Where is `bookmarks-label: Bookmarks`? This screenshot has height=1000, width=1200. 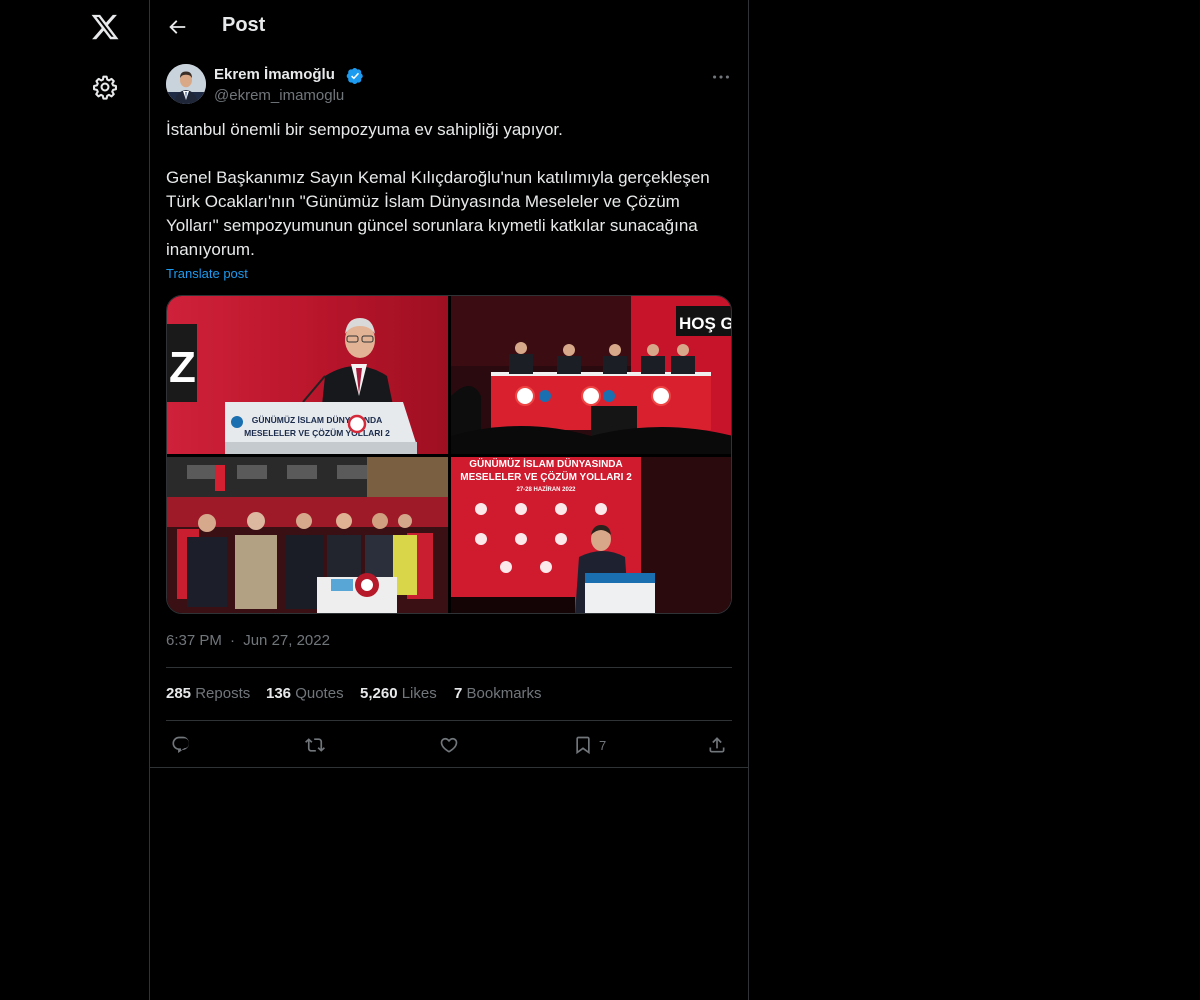
bookmarks-label: Bookmarks is located at coordinates (504, 693).